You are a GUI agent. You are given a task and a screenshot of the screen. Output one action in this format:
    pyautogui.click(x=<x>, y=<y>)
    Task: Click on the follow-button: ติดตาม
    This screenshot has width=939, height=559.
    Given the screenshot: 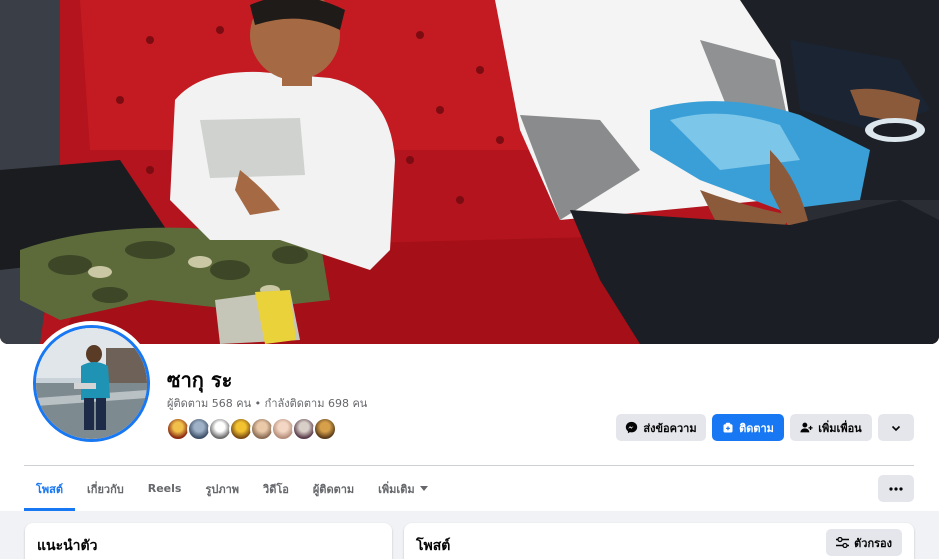 What is the action you would take?
    pyautogui.click(x=748, y=427)
    